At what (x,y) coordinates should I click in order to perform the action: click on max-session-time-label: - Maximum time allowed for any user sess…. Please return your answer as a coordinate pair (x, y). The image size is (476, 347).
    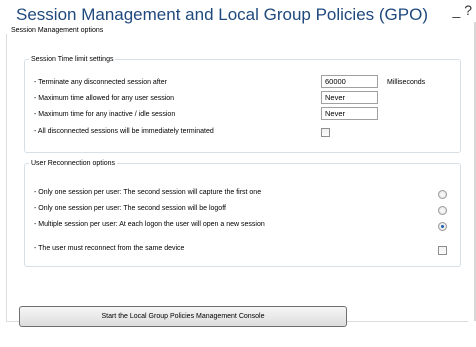
    Looking at the image, I should click on (104, 98).